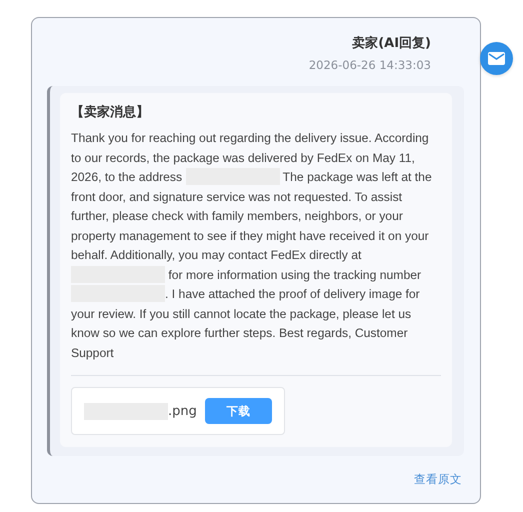  I want to click on download-button: 下载, so click(238, 411).